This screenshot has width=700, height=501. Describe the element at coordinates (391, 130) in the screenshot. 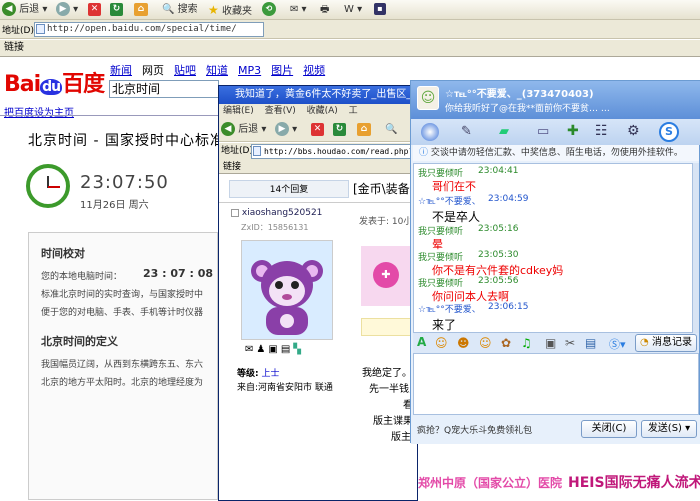

I see `search-icon: 🔍` at that location.